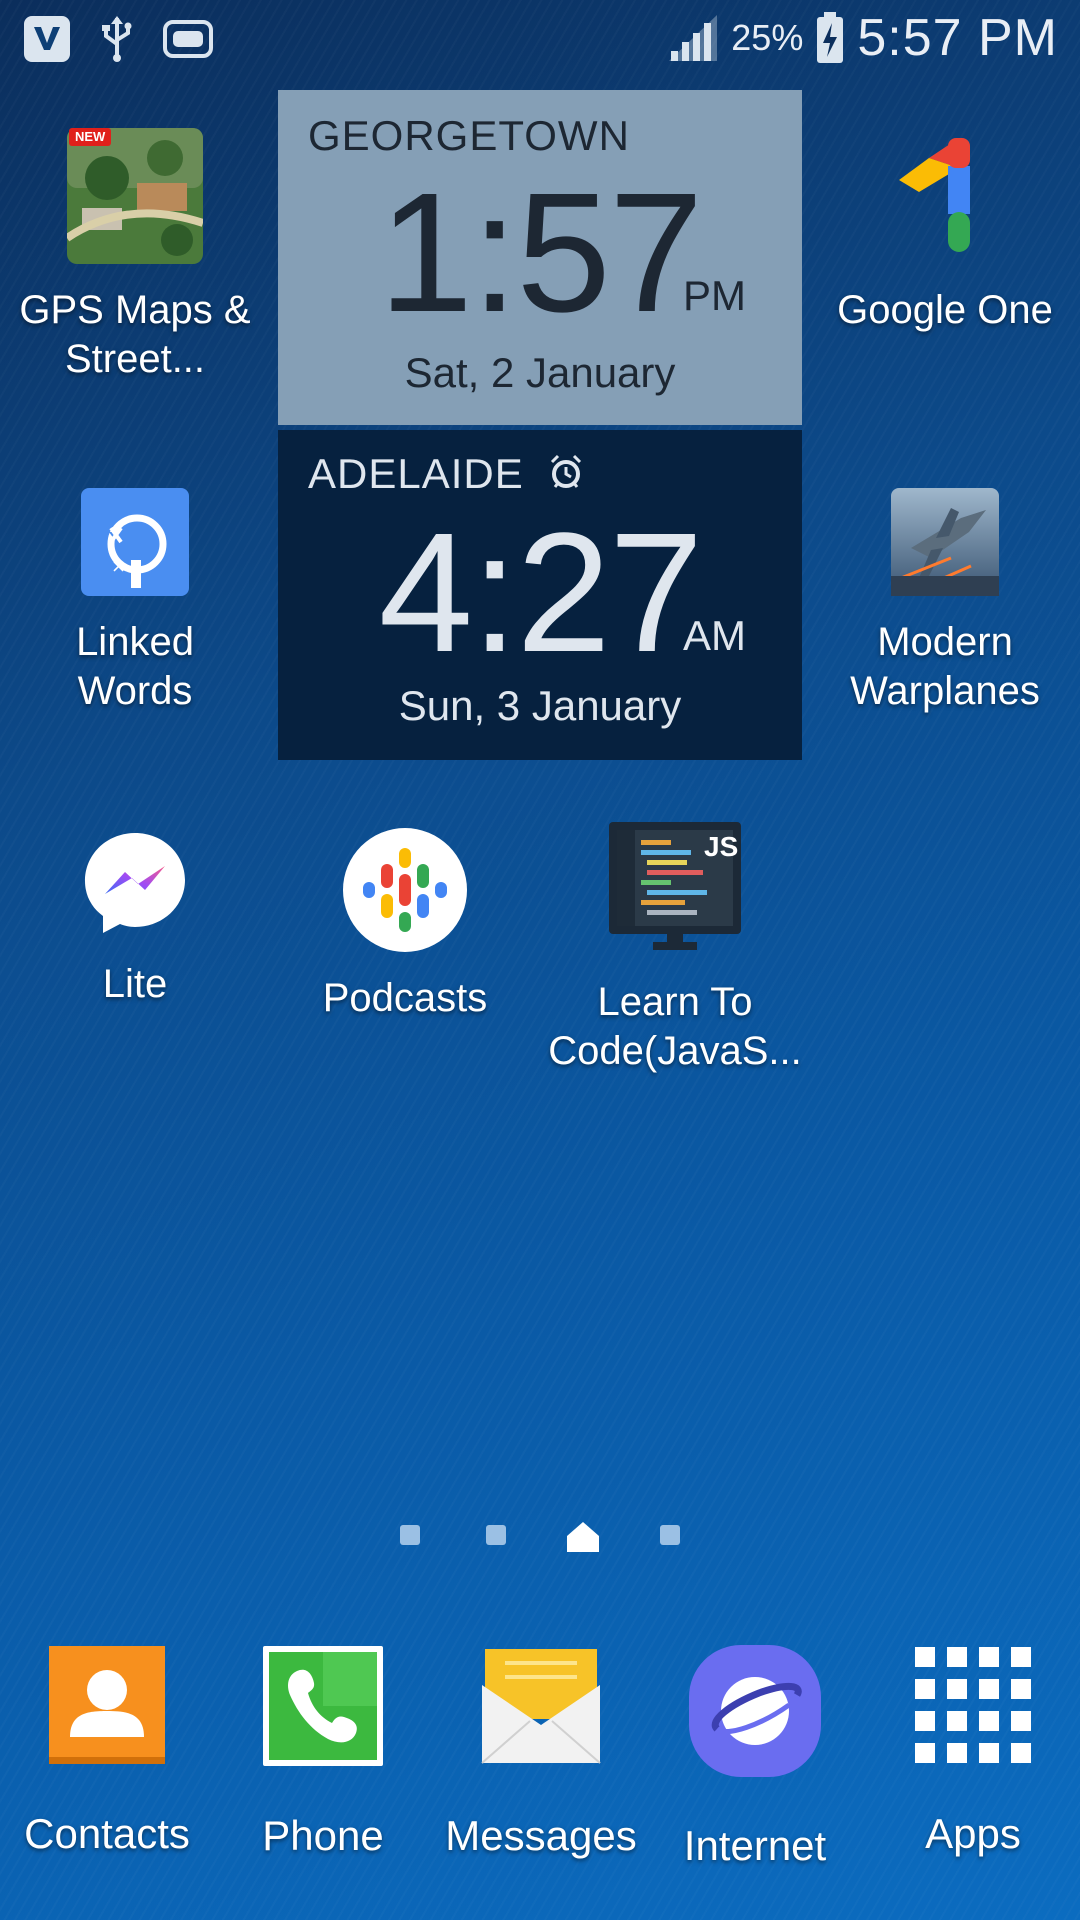  What do you see at coordinates (323, 1835) in the screenshot?
I see `phone-label: Phone` at bounding box center [323, 1835].